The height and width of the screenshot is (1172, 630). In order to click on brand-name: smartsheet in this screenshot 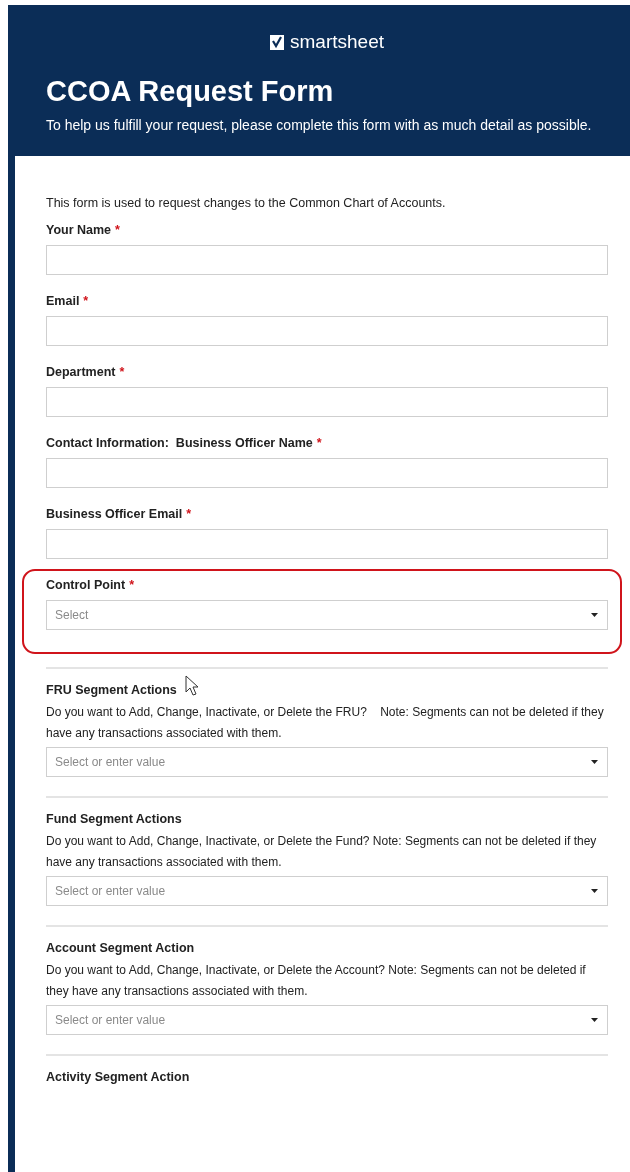, I will do `click(337, 42)`.